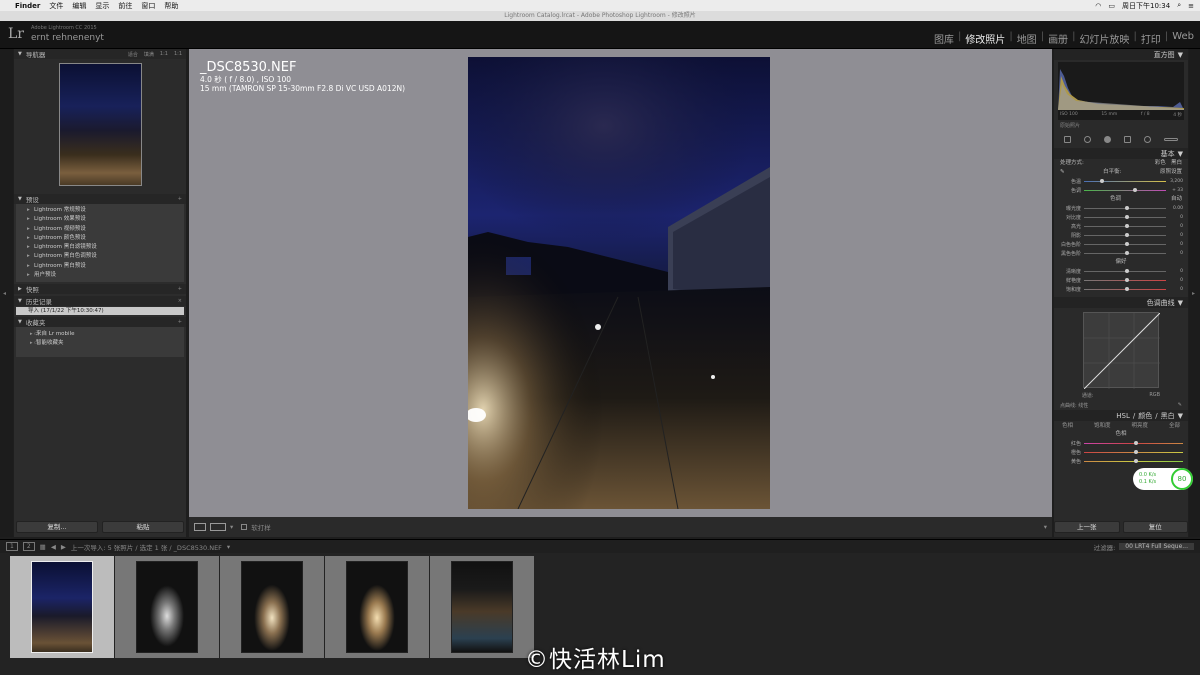 Image resolution: width=1200 pixels, height=675 pixels. What do you see at coordinates (1133, 461) in the screenshot?
I see `hsl-yellow-slider` at bounding box center [1133, 461].